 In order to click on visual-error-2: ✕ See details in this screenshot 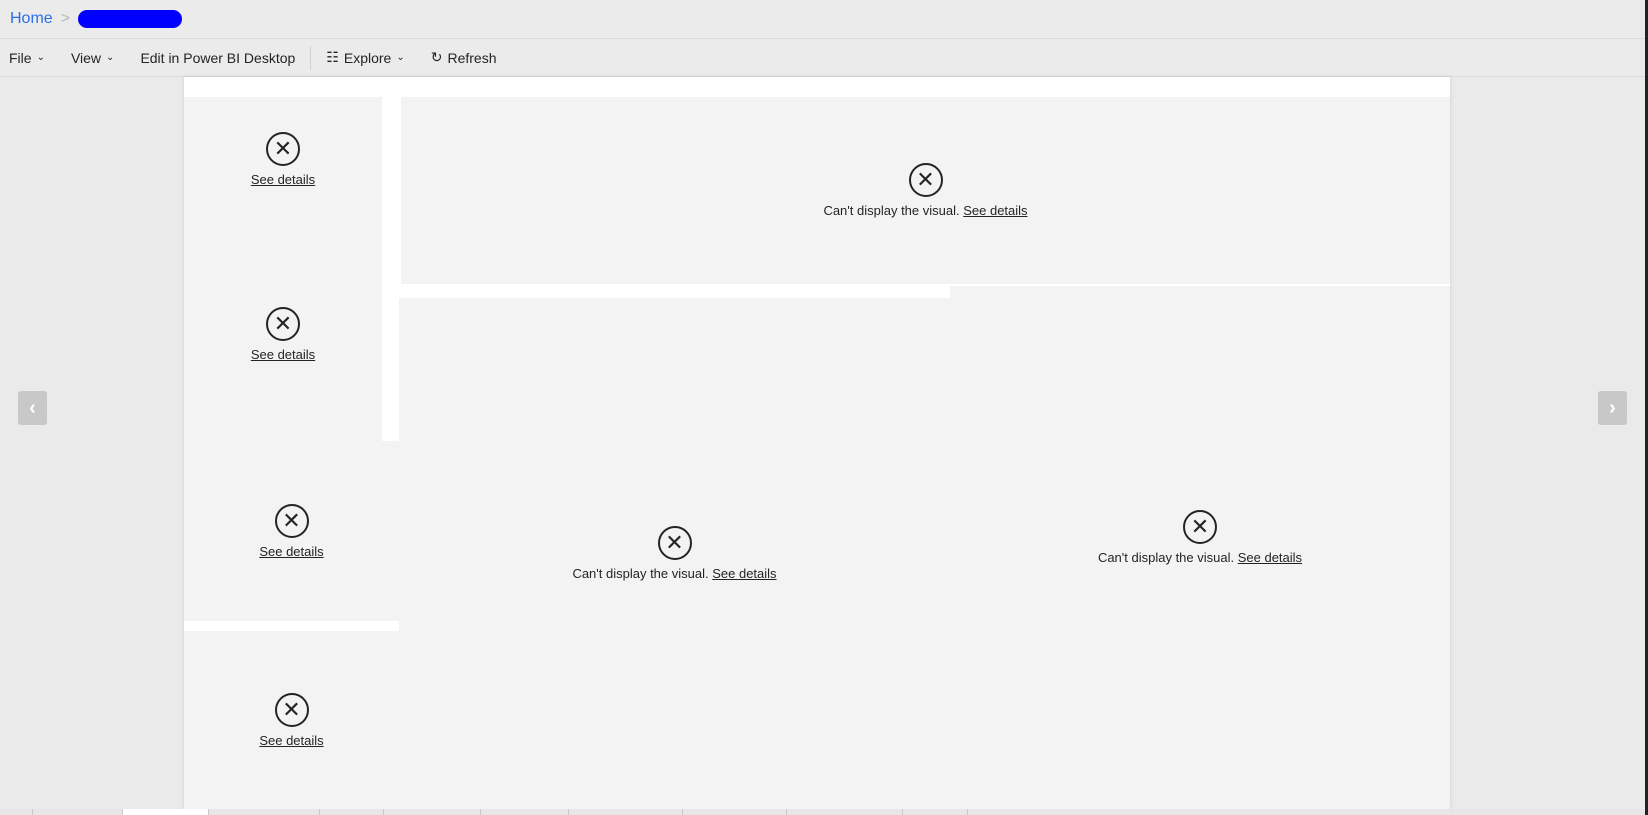, I will do `click(283, 334)`.